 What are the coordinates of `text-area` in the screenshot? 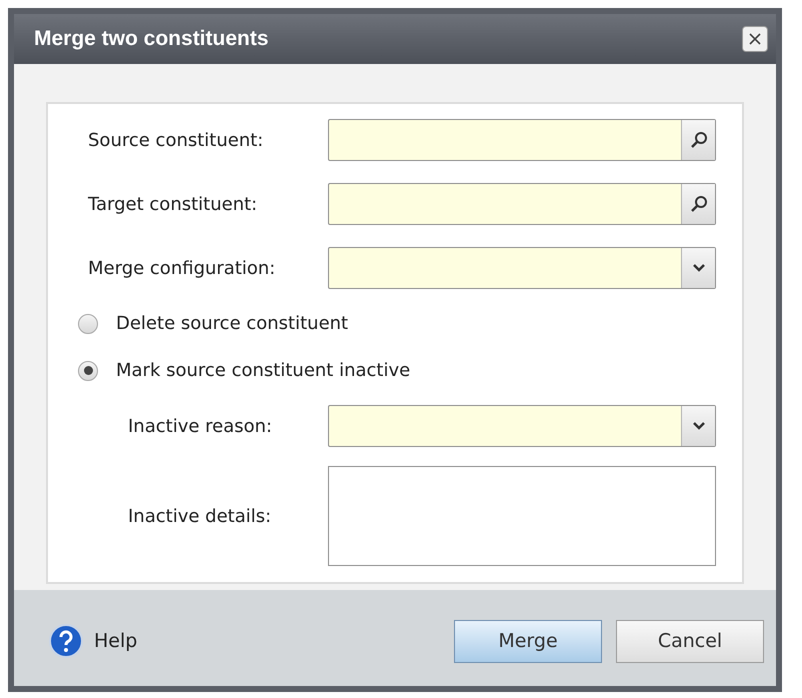 It's located at (522, 516).